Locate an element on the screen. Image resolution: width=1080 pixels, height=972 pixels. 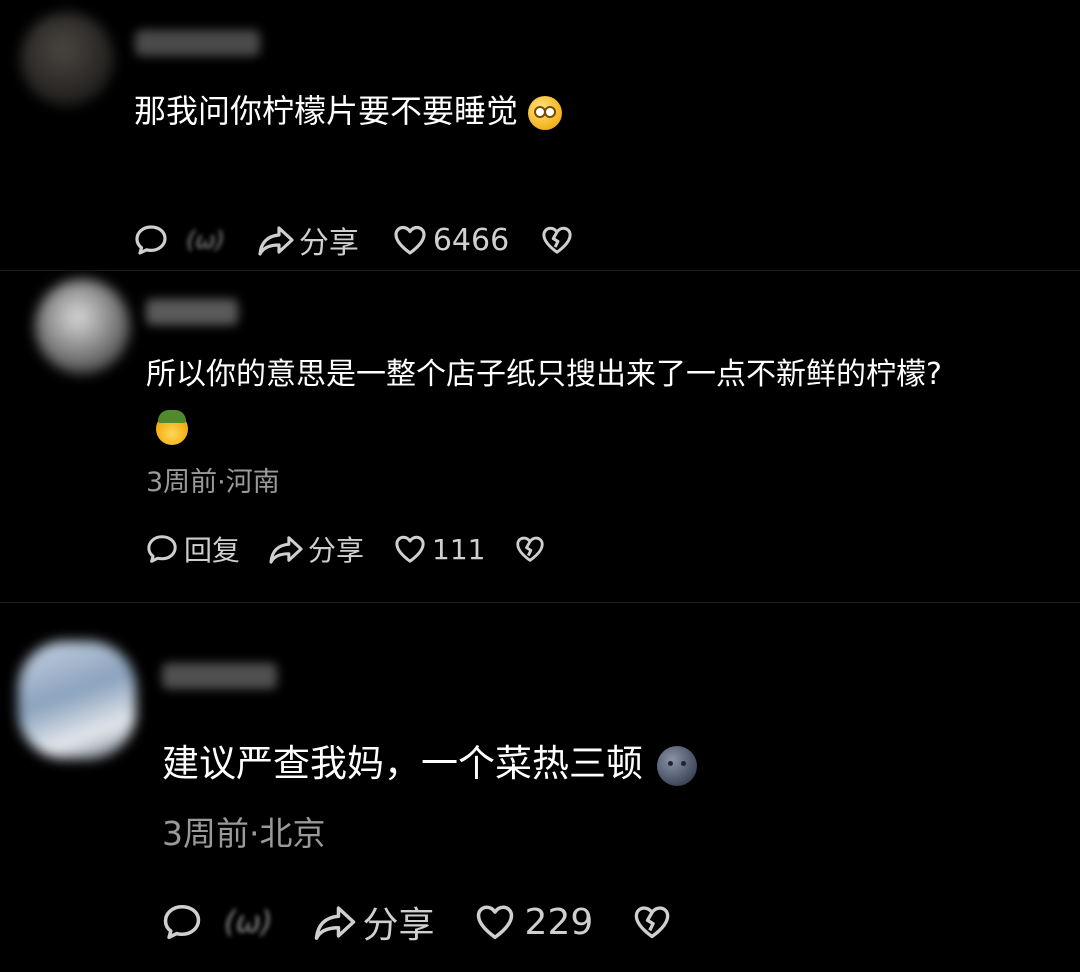
comment-text: 建议严查我妈，一个菜热三顿 is located at coordinates (429, 764).